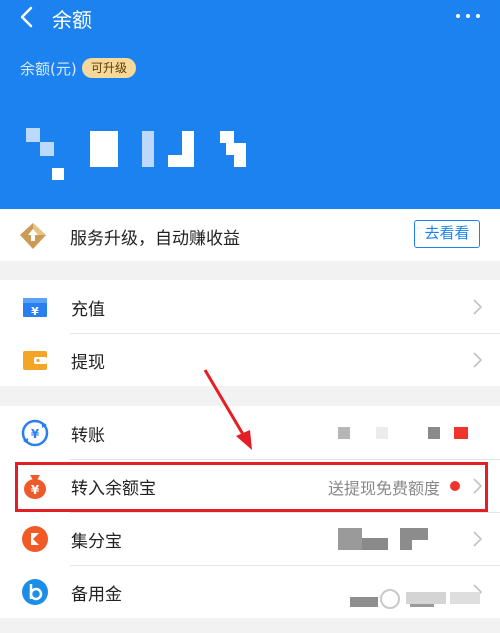 The width and height of the screenshot is (500, 633). I want to click on money-bag-icon: ¥, so click(35, 487).